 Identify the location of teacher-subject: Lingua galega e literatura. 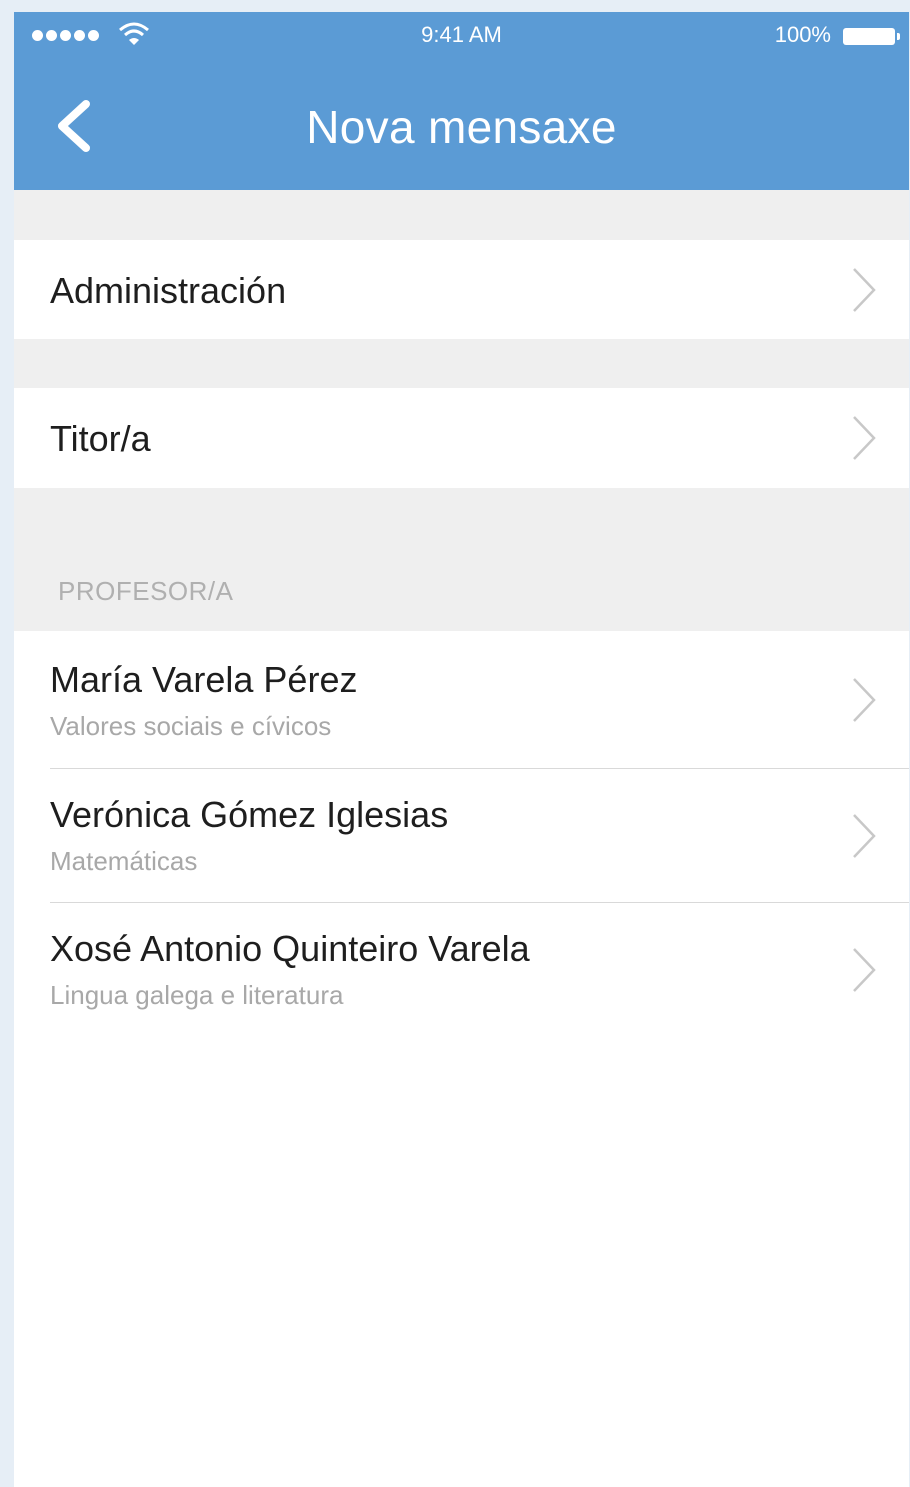
(197, 995).